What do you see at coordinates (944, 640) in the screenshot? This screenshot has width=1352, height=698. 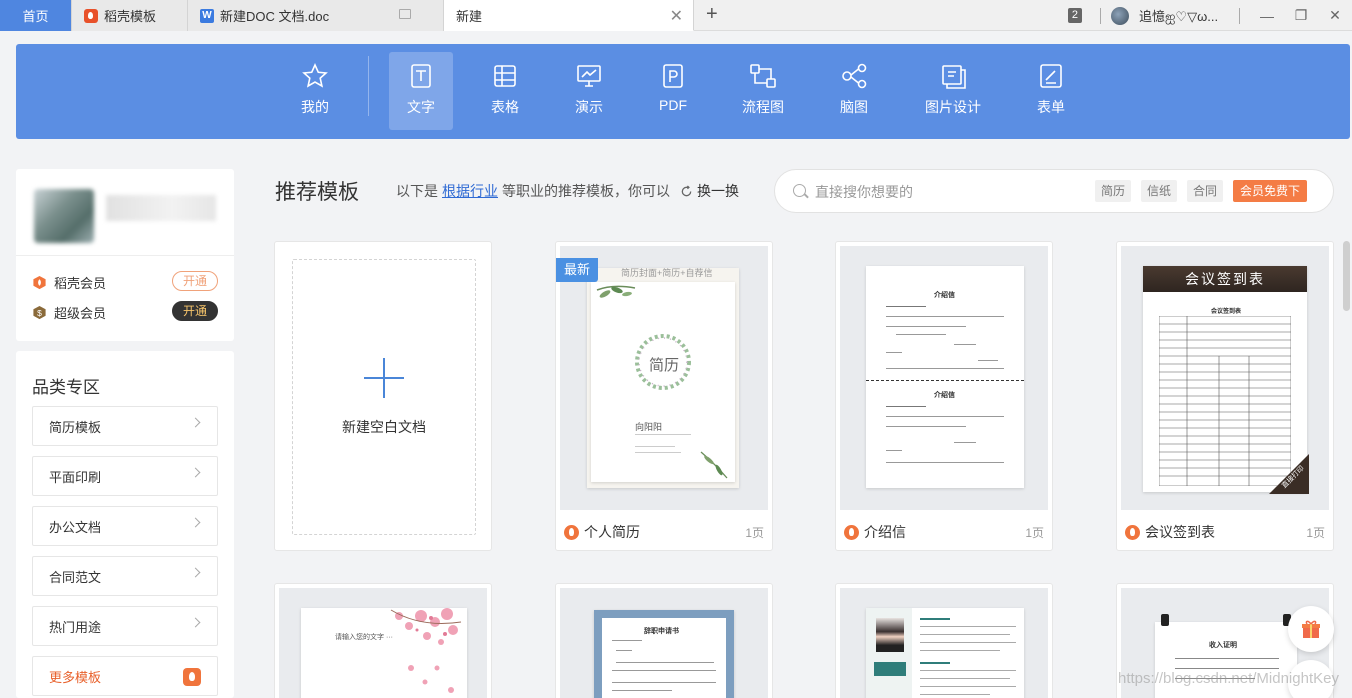 I see `template-card-resume-photo` at bounding box center [944, 640].